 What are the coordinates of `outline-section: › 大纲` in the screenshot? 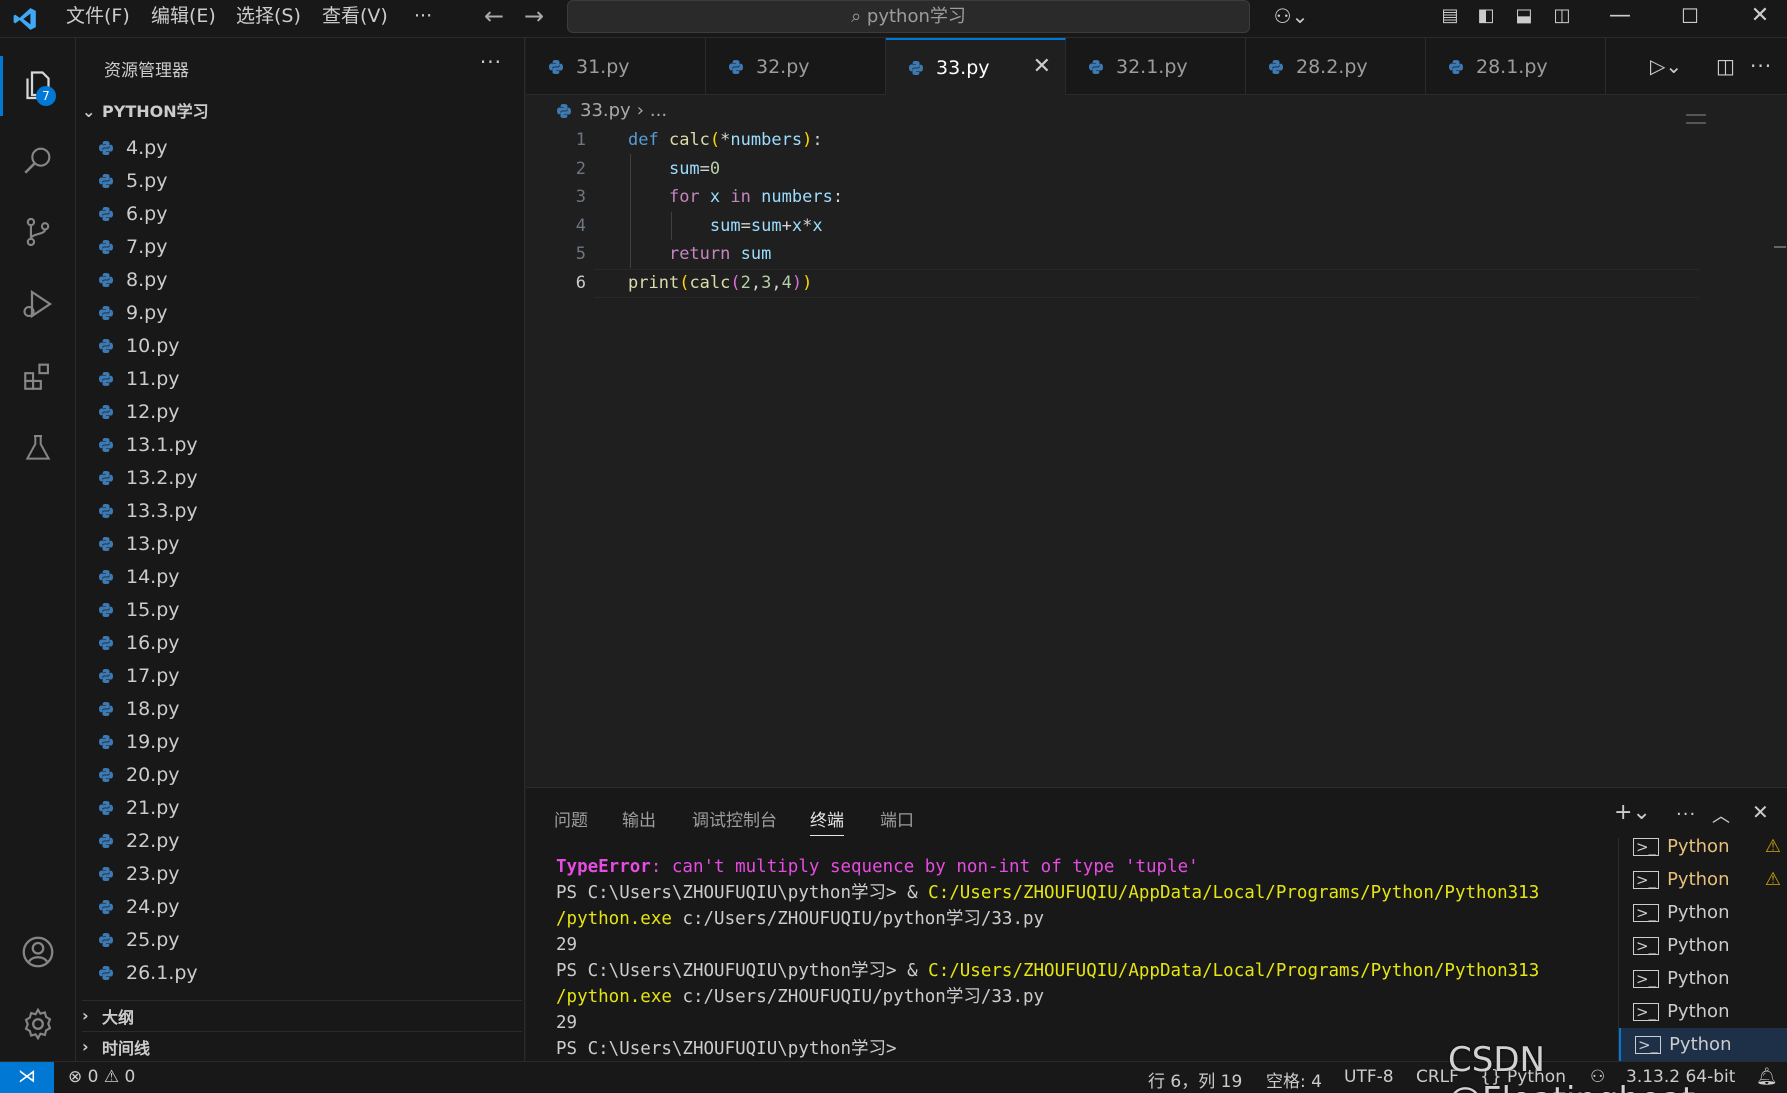 It's located at (302, 1015).